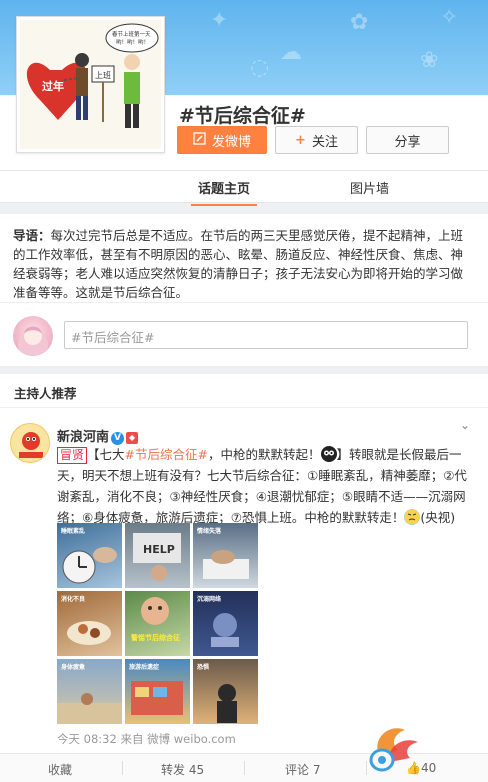 Image resolution: width=488 pixels, height=782 pixels. What do you see at coordinates (300, 140) in the screenshot?
I see `plus-icon: +` at bounding box center [300, 140].